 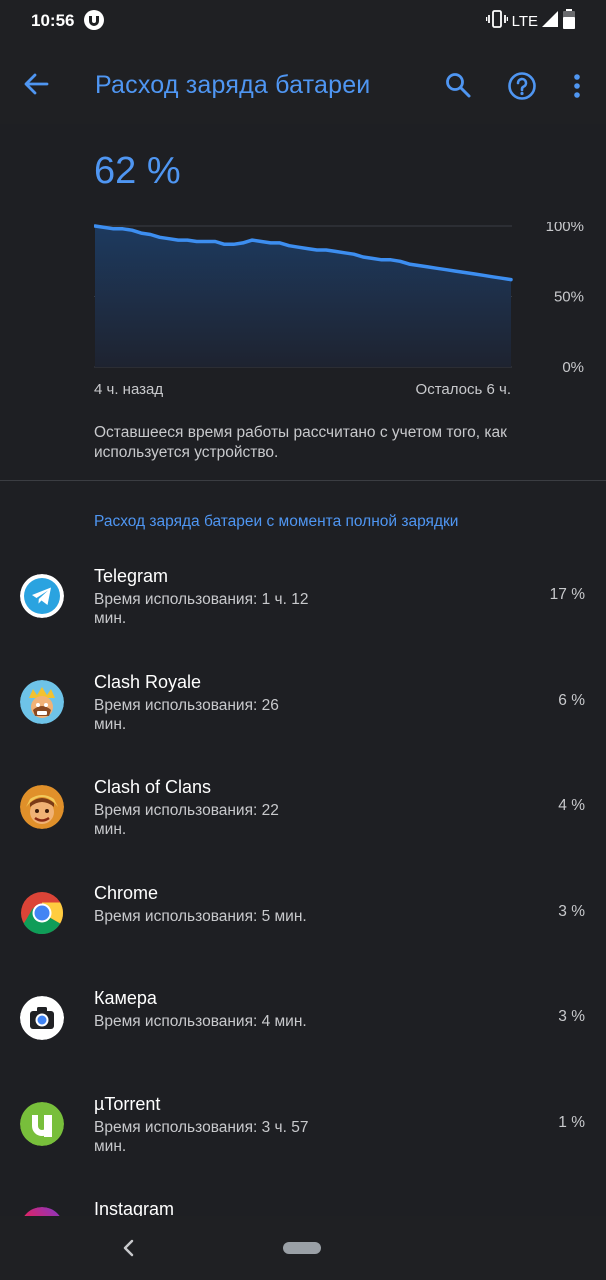 What do you see at coordinates (53, 20) in the screenshot?
I see `status-time: 10:56` at bounding box center [53, 20].